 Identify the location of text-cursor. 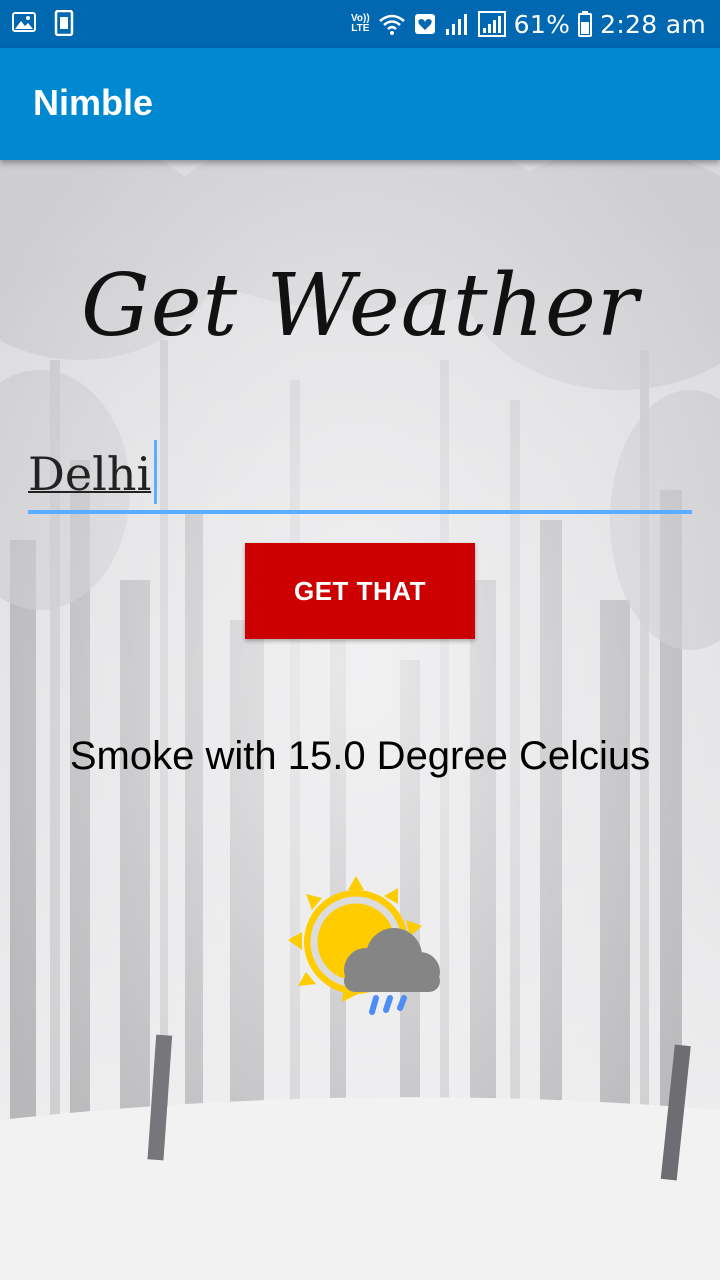
(155, 472).